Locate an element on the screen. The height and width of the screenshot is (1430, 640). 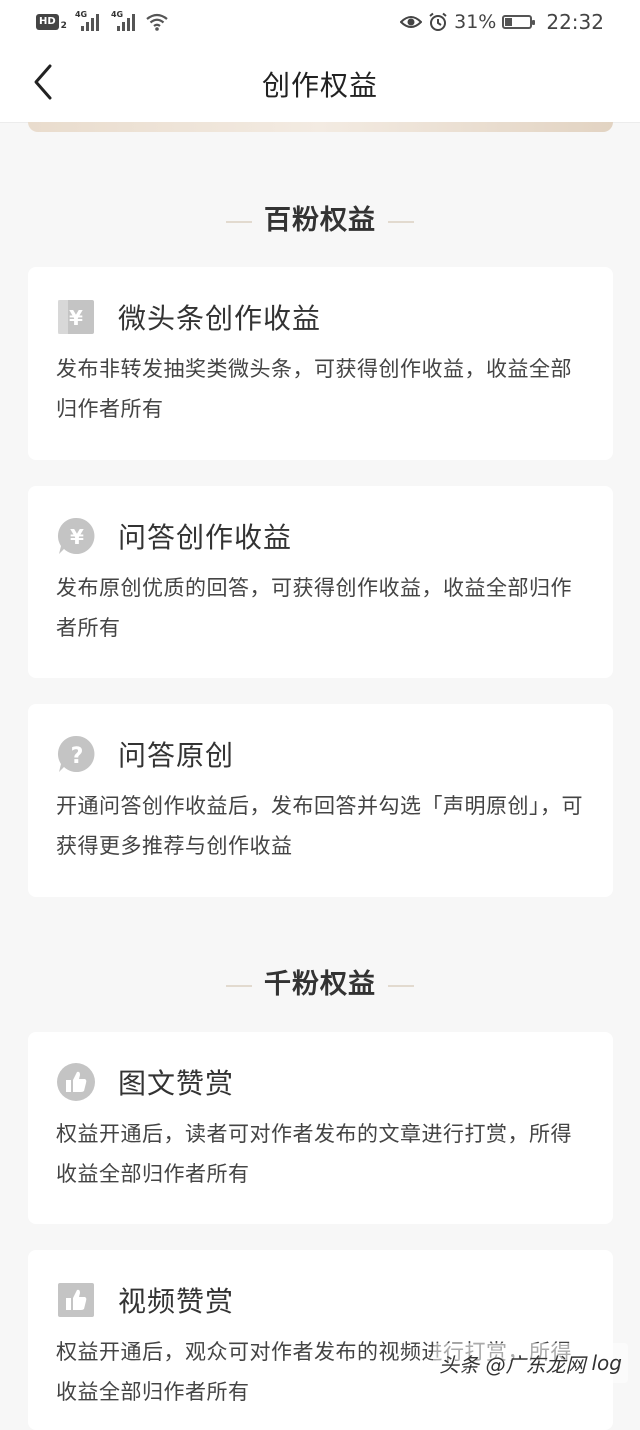
section-title-text: 百粉权益 is located at coordinates (320, 220).